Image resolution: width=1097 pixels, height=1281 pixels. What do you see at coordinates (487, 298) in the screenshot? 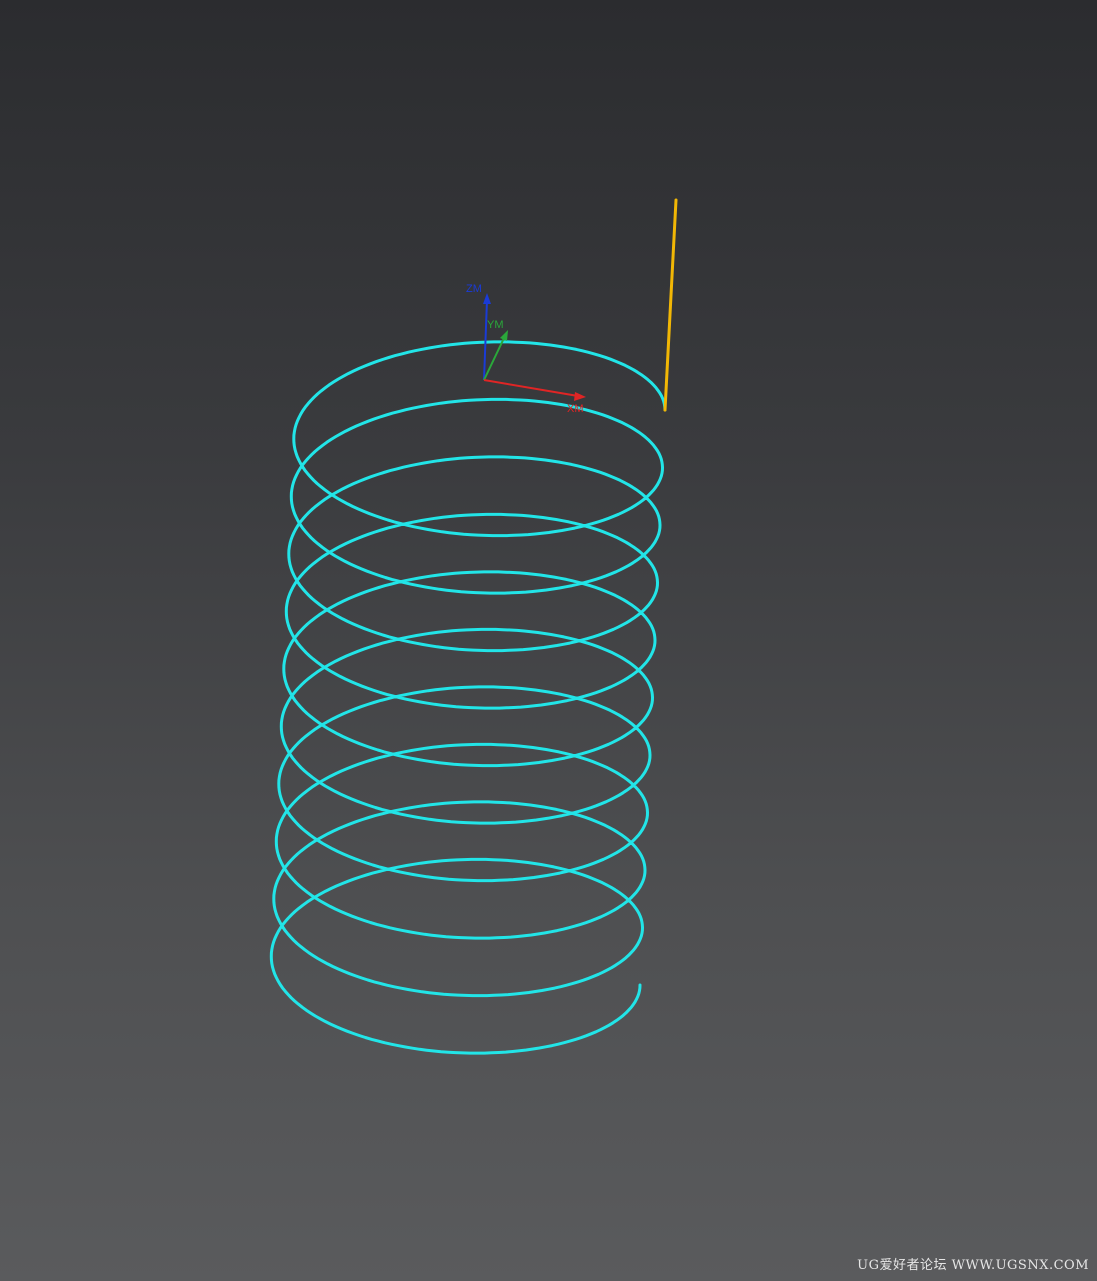
I see `z-axis-arrowhead` at bounding box center [487, 298].